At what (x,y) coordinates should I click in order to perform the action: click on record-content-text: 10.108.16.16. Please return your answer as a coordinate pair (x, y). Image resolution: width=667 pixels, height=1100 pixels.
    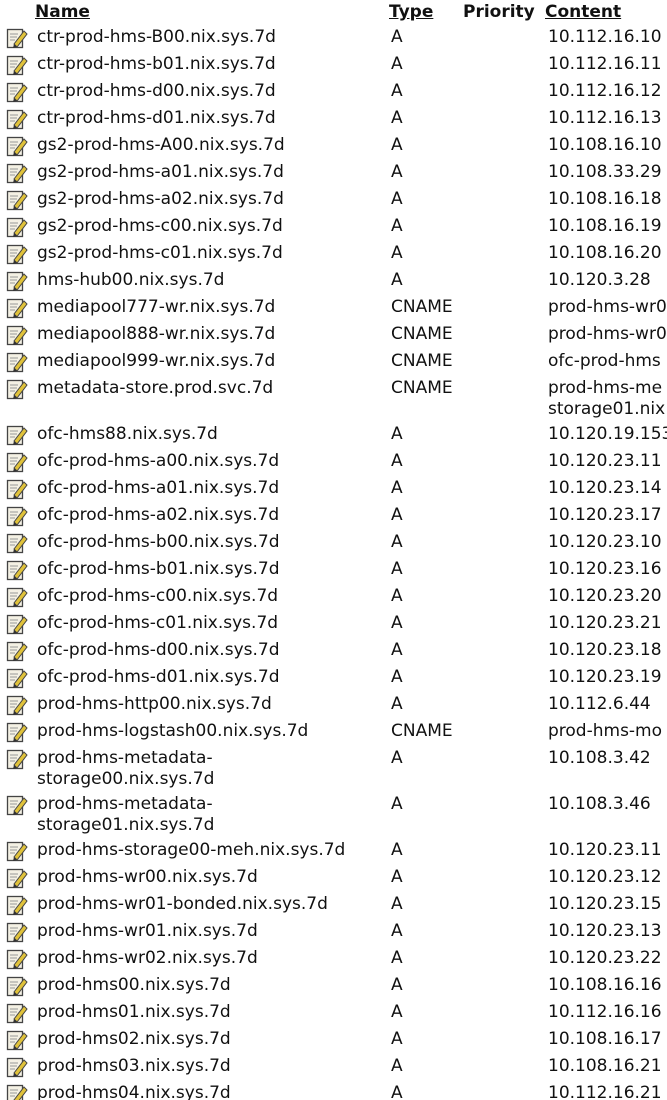
    Looking at the image, I should click on (605, 985).